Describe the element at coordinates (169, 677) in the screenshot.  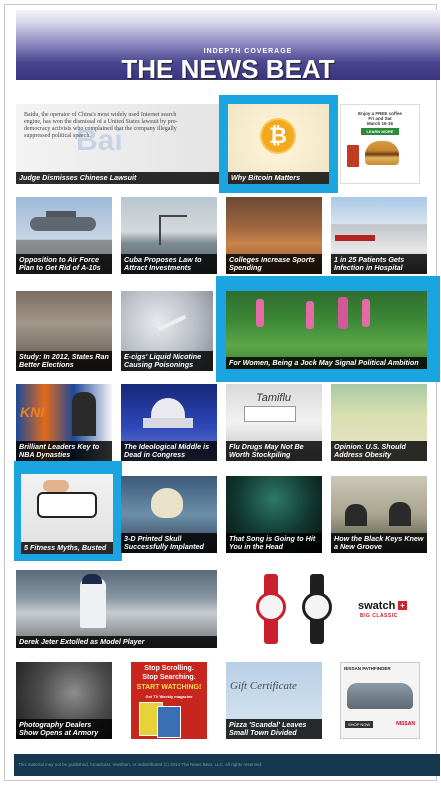
I see `ad-tv-line2: Stop Searching.` at that location.